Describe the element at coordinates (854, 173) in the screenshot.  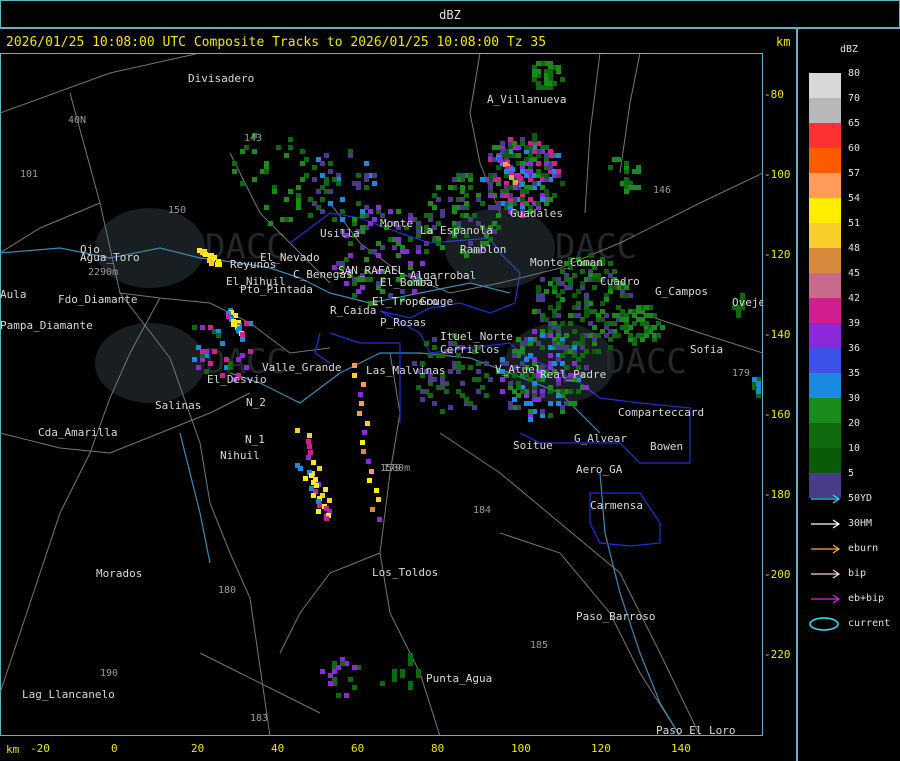
I see `legend-level-label: 57` at that location.